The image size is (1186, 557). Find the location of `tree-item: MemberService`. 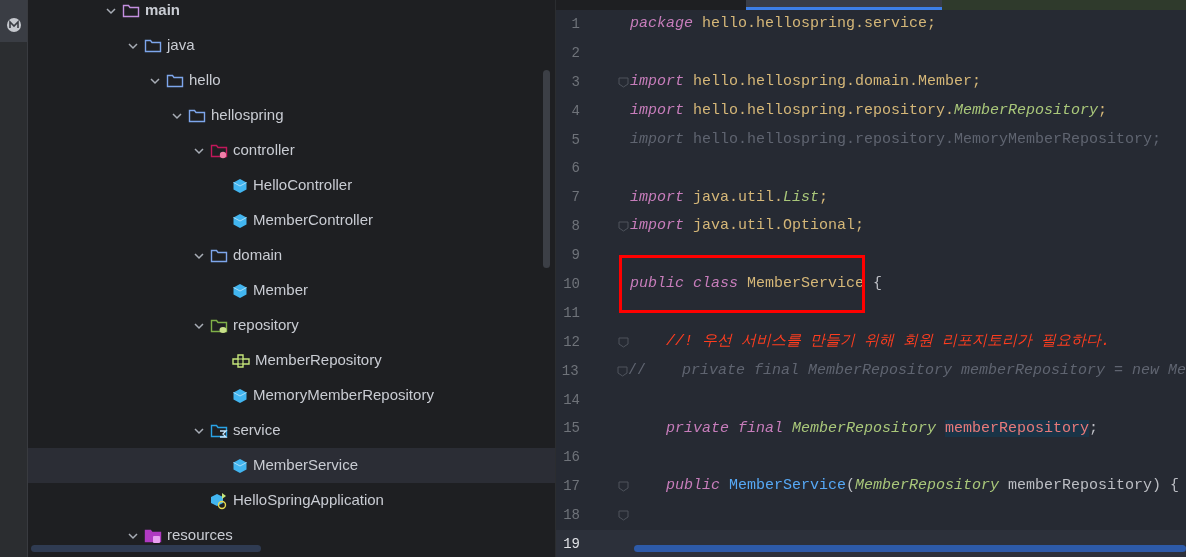

tree-item: MemberService is located at coordinates (291, 465).